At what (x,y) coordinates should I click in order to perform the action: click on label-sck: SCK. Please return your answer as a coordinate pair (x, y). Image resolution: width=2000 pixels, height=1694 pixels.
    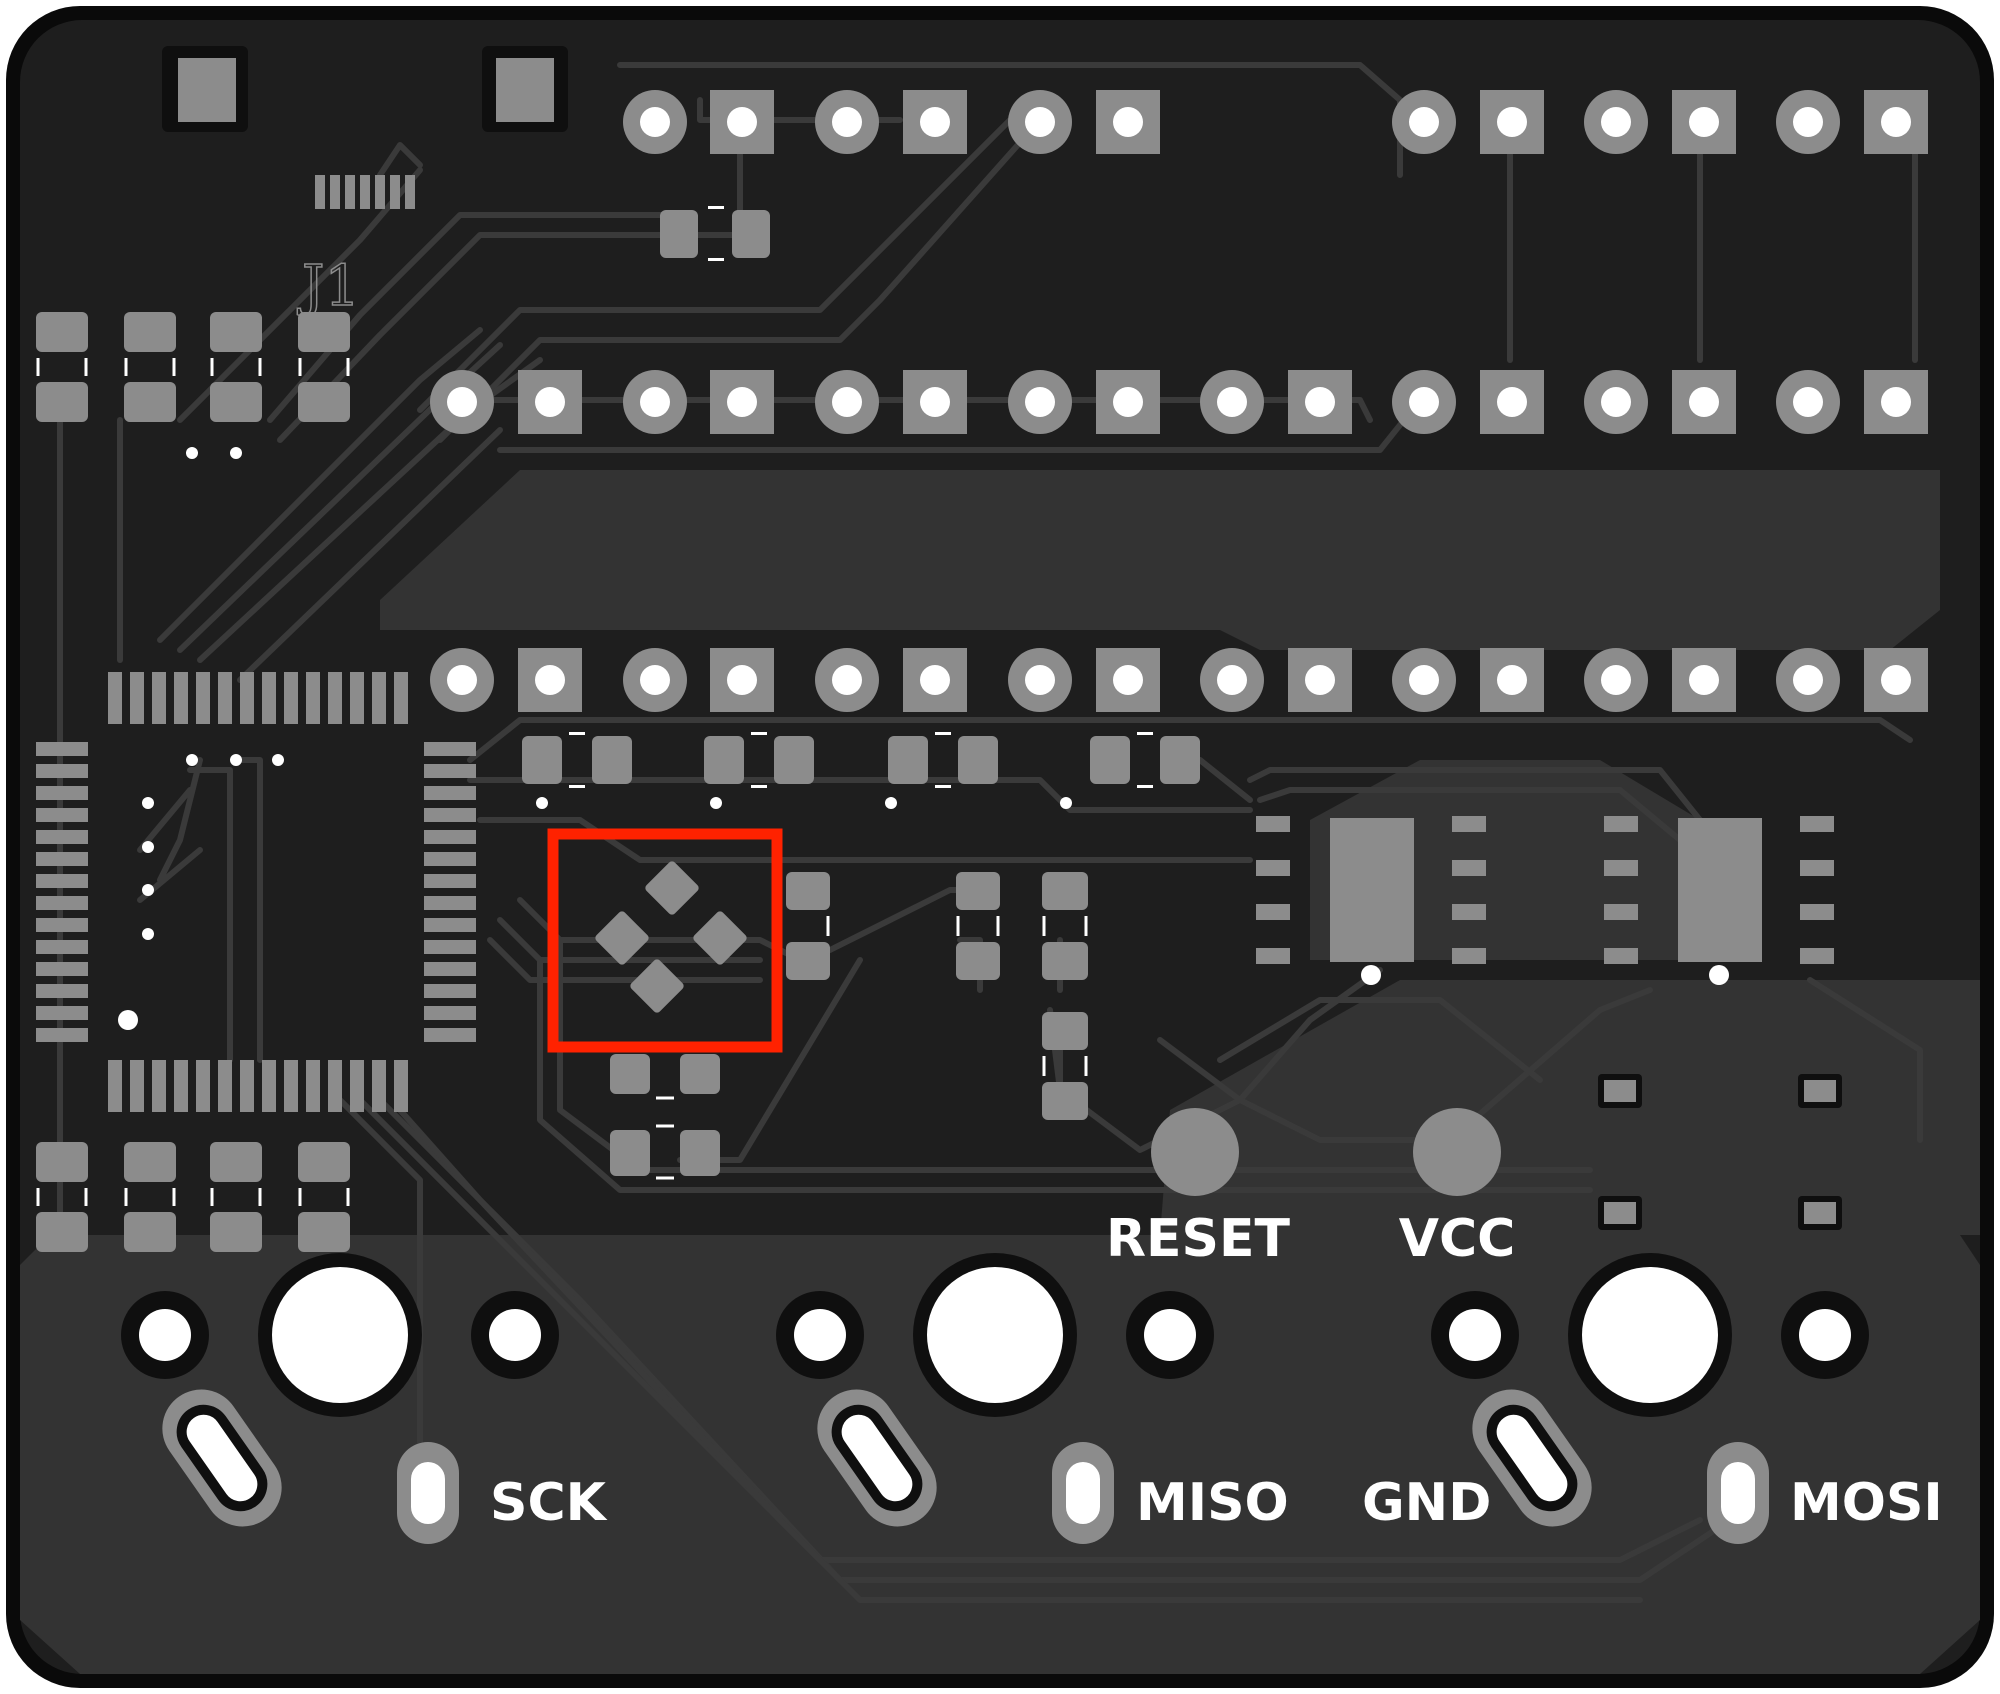
    Looking at the image, I should click on (549, 1503).